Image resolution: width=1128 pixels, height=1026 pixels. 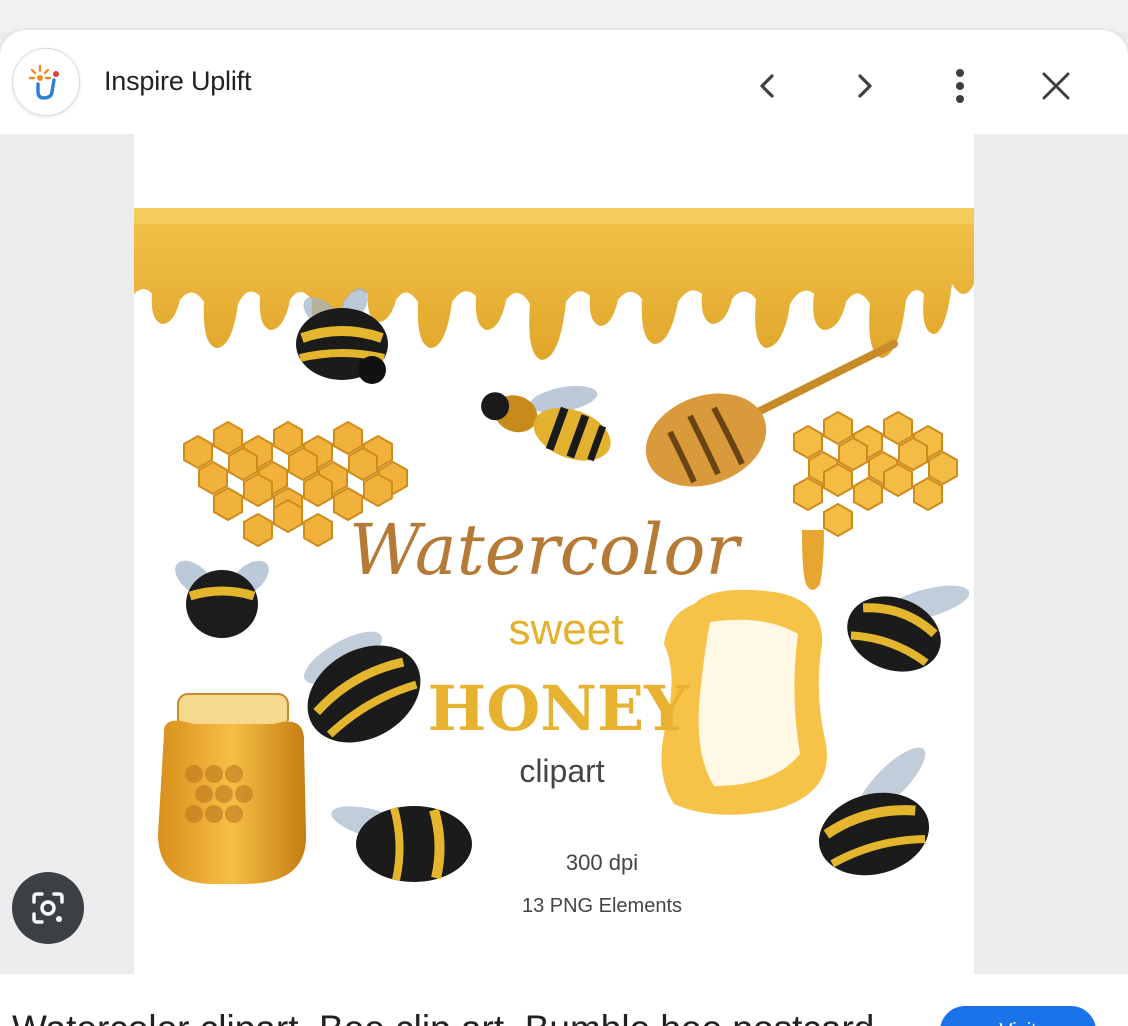 I want to click on bee-bottom-left, so click(x=401, y=844).